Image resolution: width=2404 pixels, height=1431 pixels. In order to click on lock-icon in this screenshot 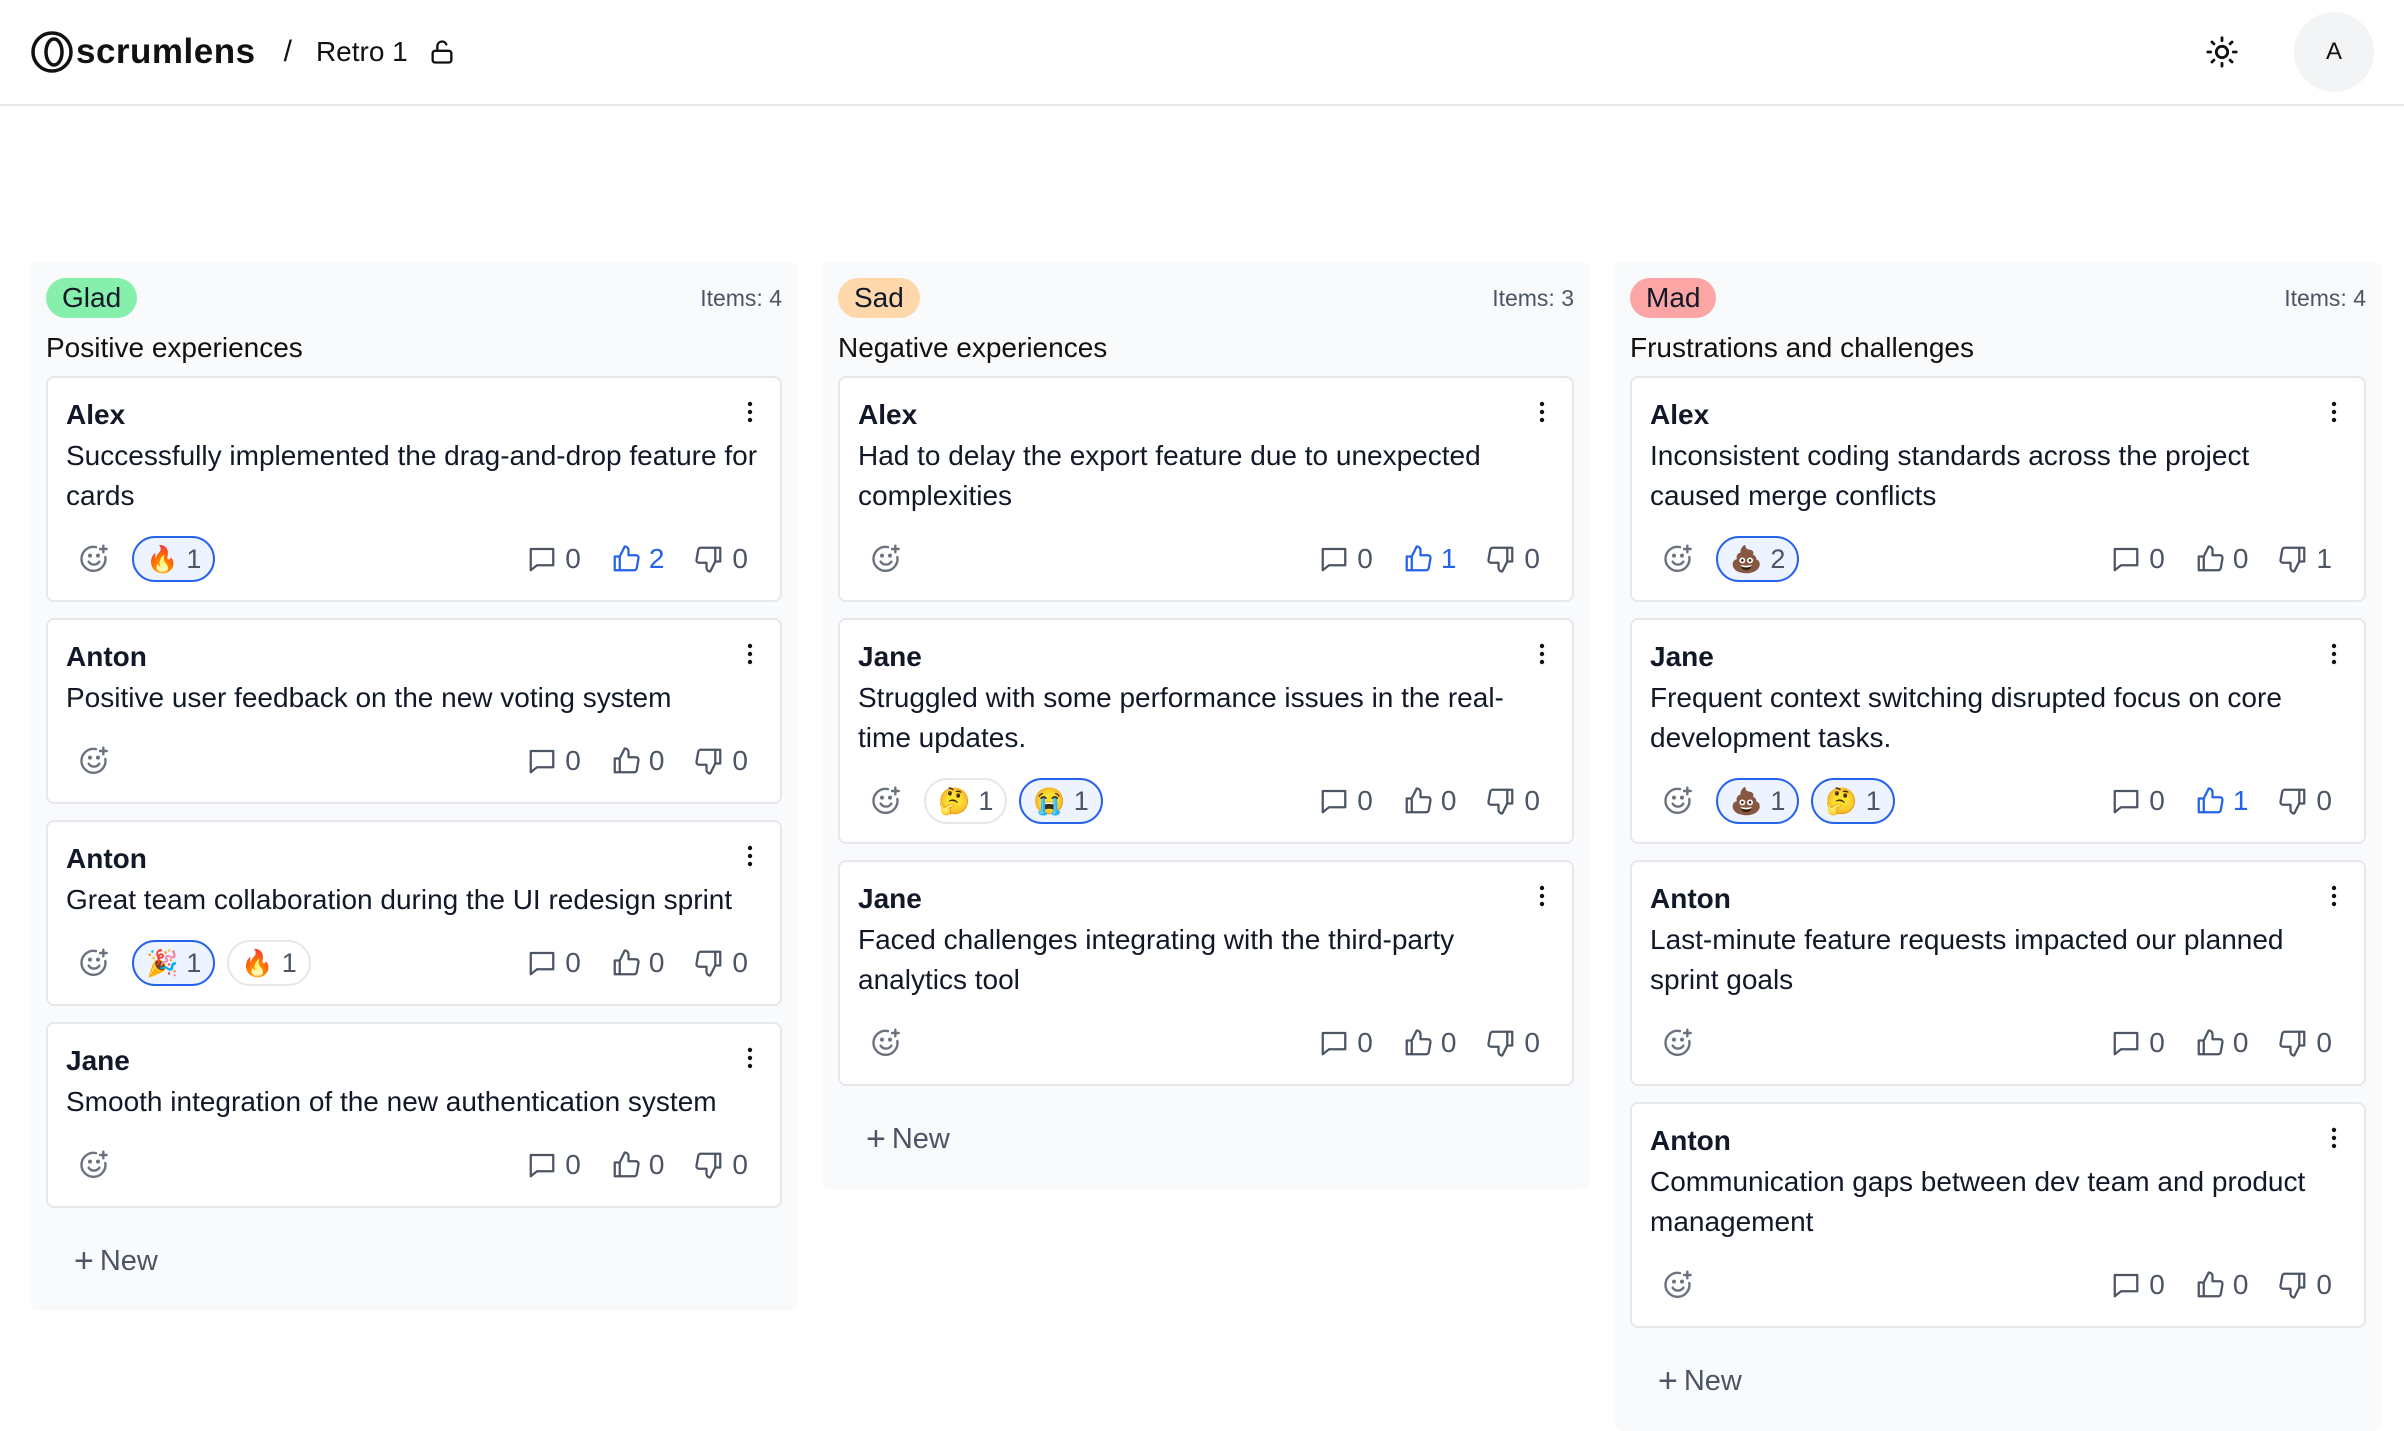, I will do `click(443, 52)`.